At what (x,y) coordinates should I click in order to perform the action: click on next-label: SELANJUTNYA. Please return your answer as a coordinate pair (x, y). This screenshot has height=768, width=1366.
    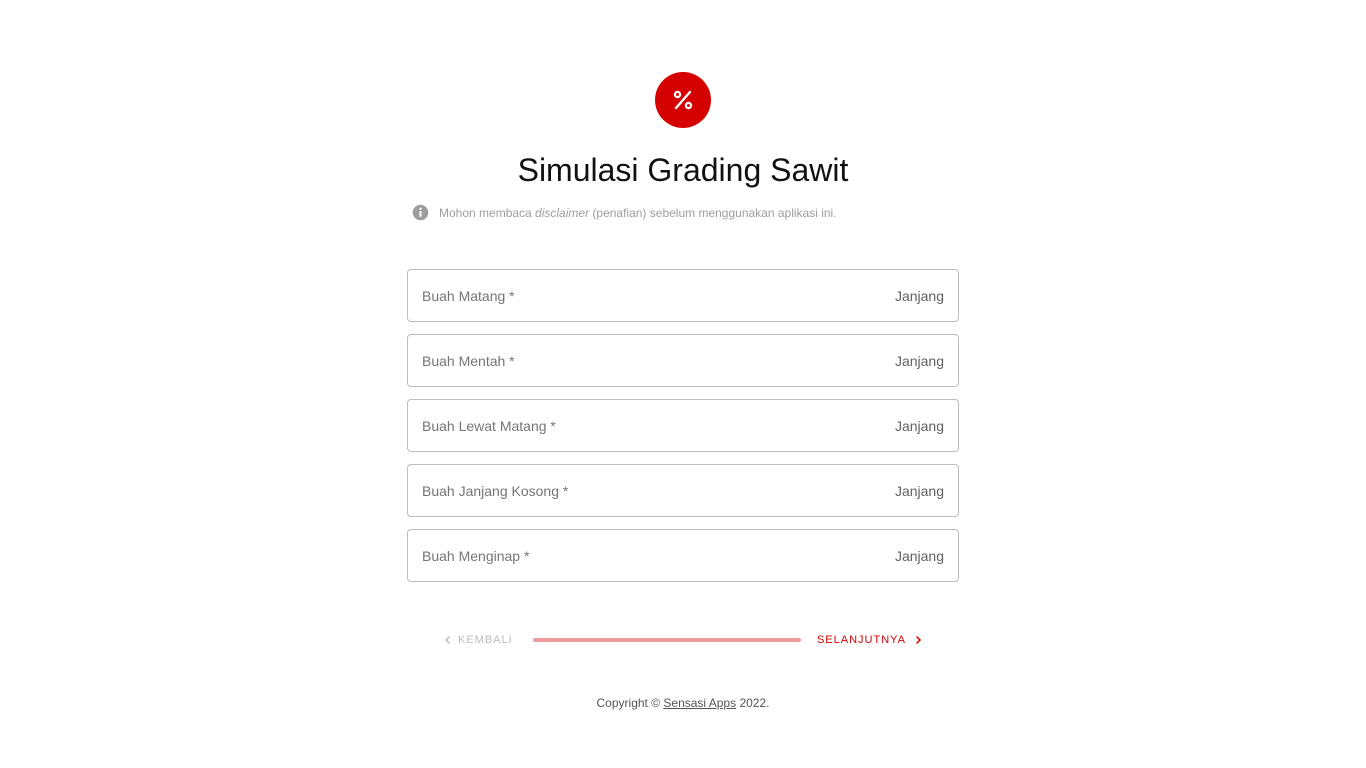
    Looking at the image, I should click on (861, 640).